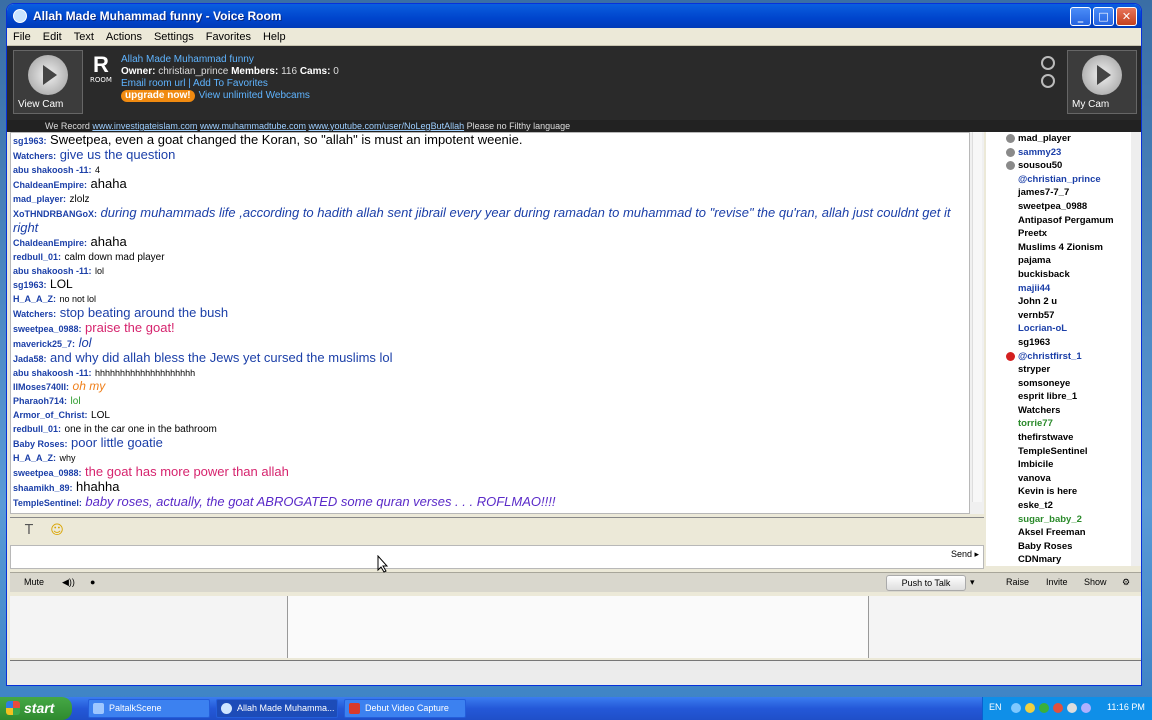 This screenshot has width=1152, height=720. What do you see at coordinates (52, 37) in the screenshot?
I see `menu-edit: Edit` at bounding box center [52, 37].